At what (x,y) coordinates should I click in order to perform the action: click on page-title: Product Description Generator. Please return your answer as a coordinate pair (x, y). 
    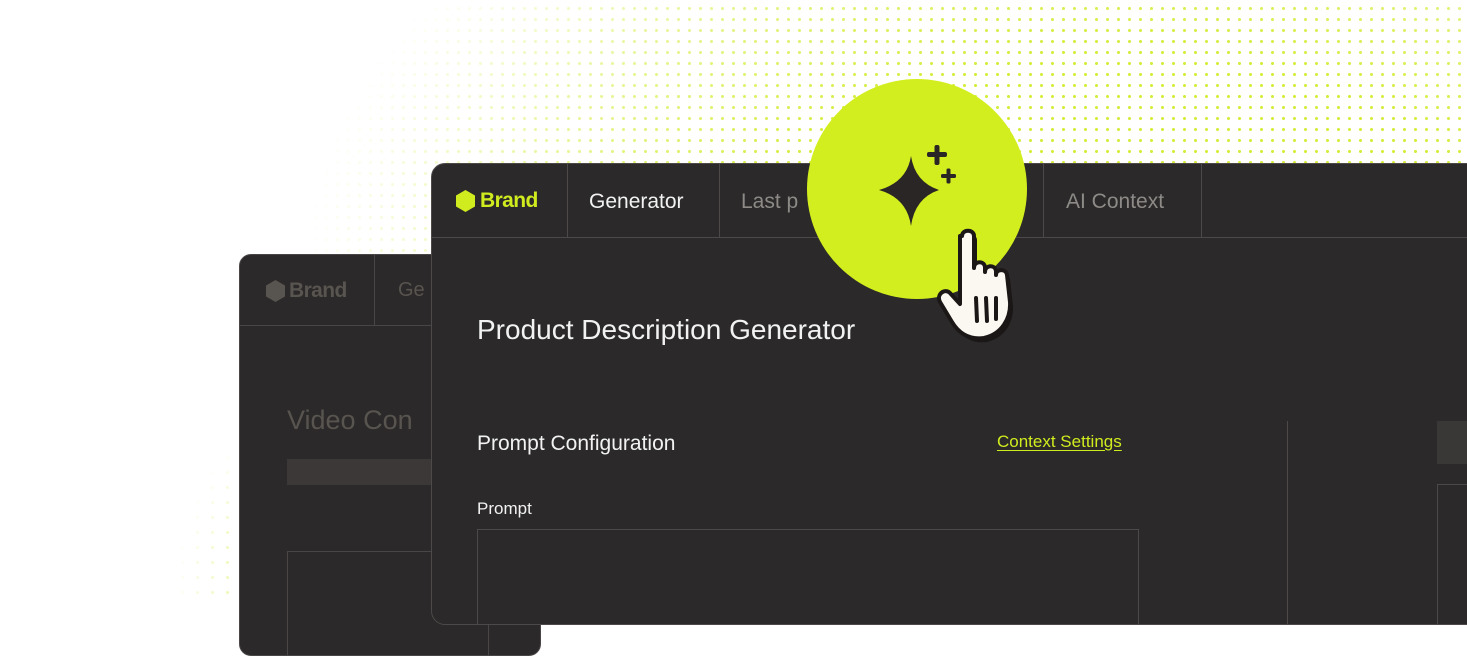
    Looking at the image, I should click on (666, 329).